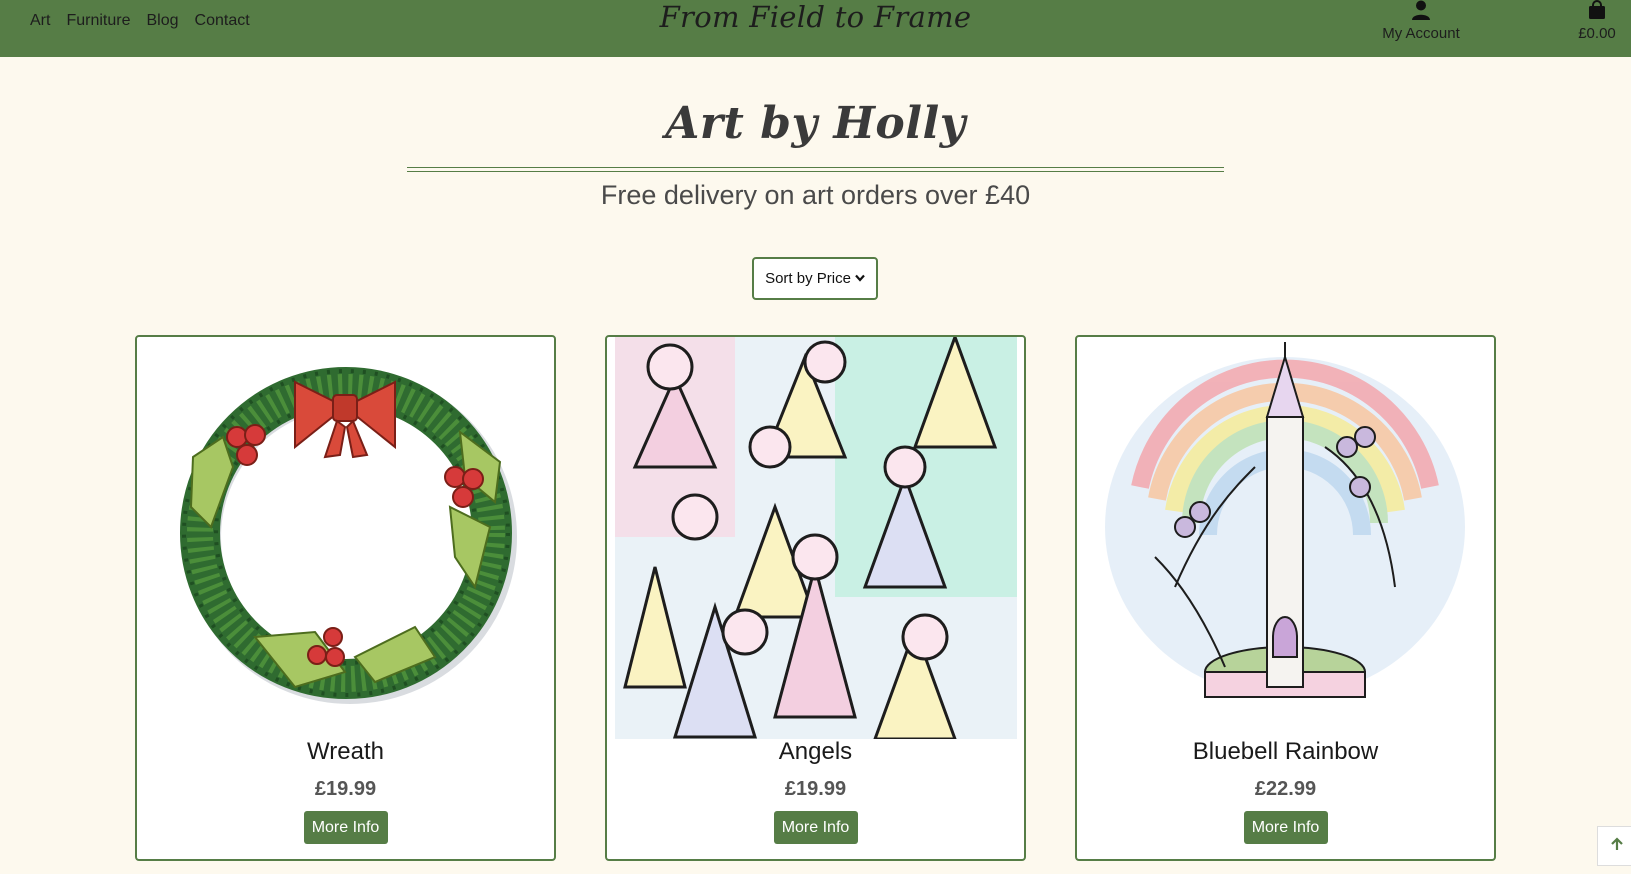  What do you see at coordinates (1286, 538) in the screenshot?
I see `product-image-bluebell-rainbow` at bounding box center [1286, 538].